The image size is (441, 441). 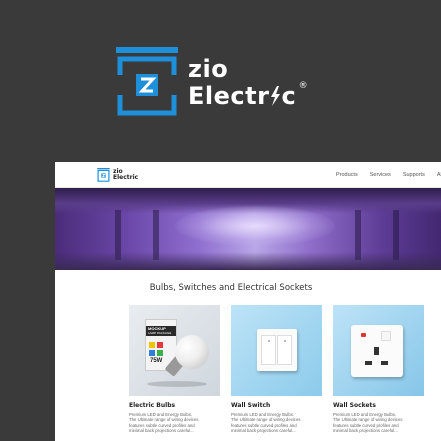 I want to click on nav-link-supports: Supports, so click(x=414, y=175).